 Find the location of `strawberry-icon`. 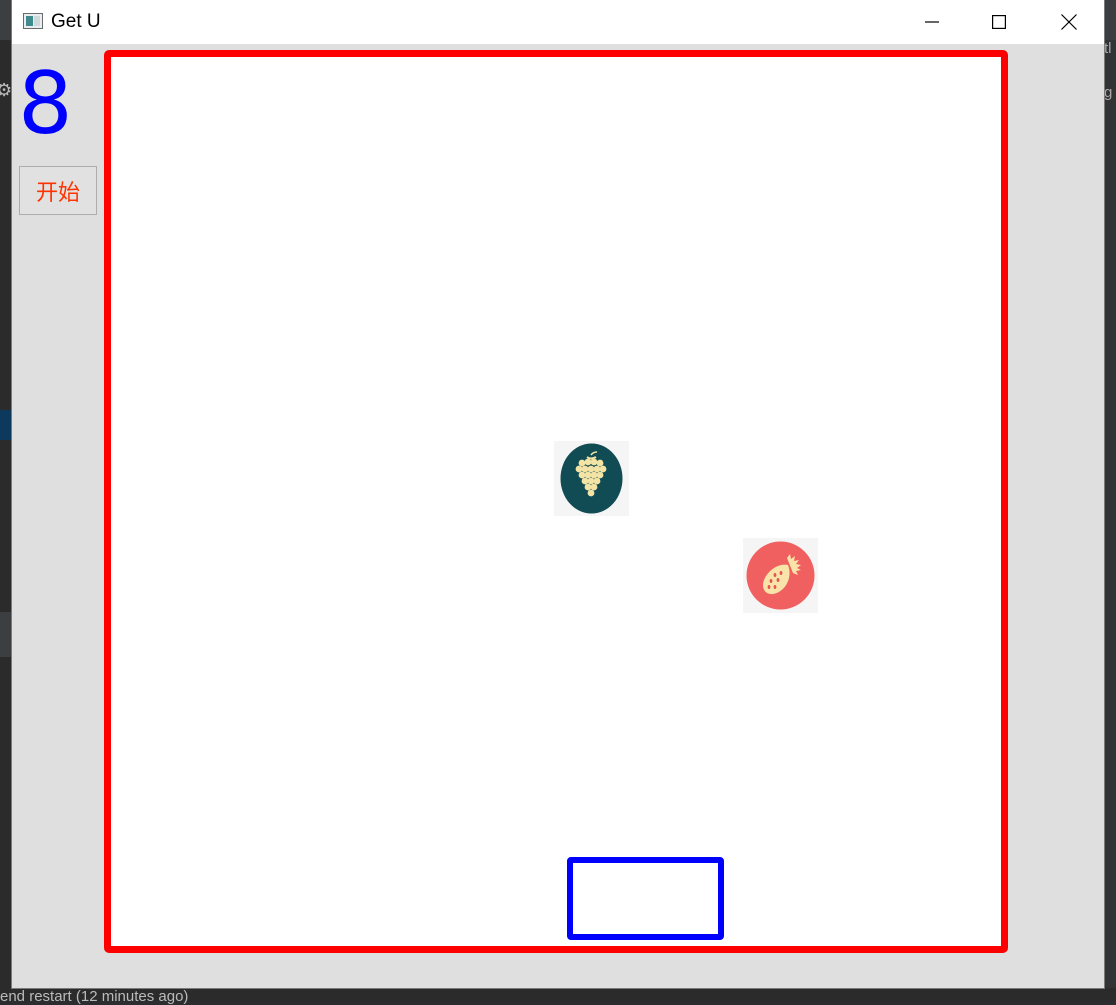

strawberry-icon is located at coordinates (780, 575).